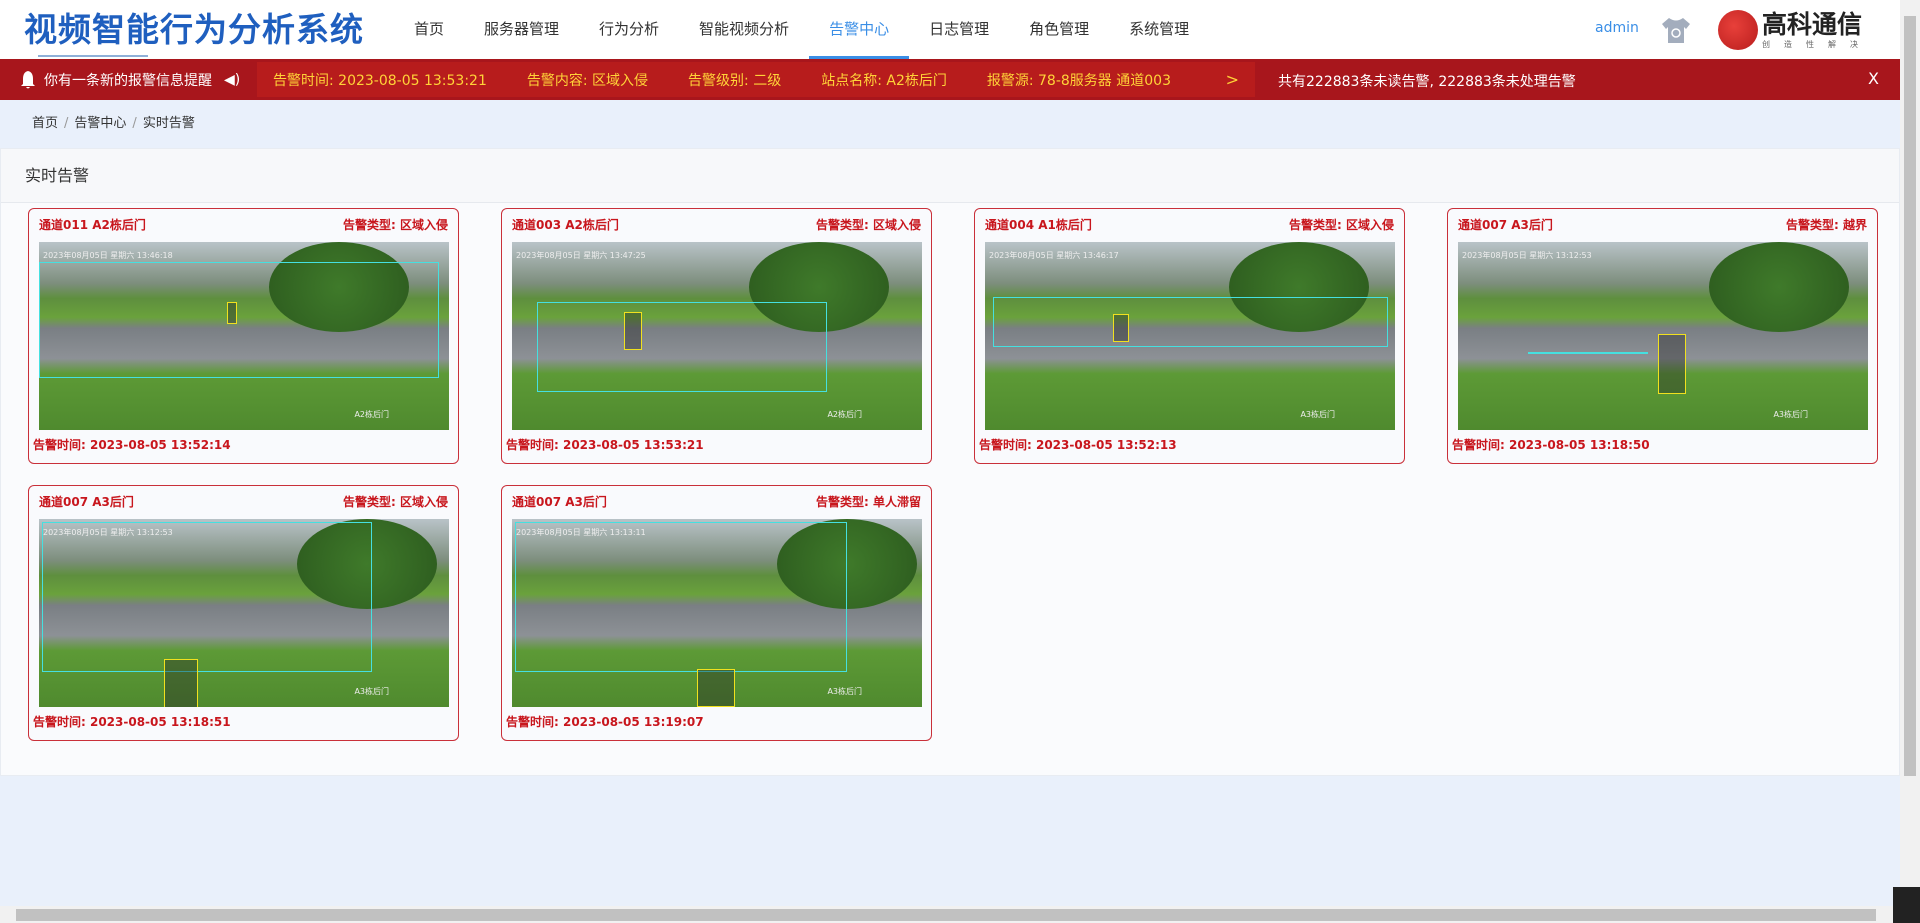  I want to click on card-alarm-type: 告警类型: 单人滞留, so click(868, 502).